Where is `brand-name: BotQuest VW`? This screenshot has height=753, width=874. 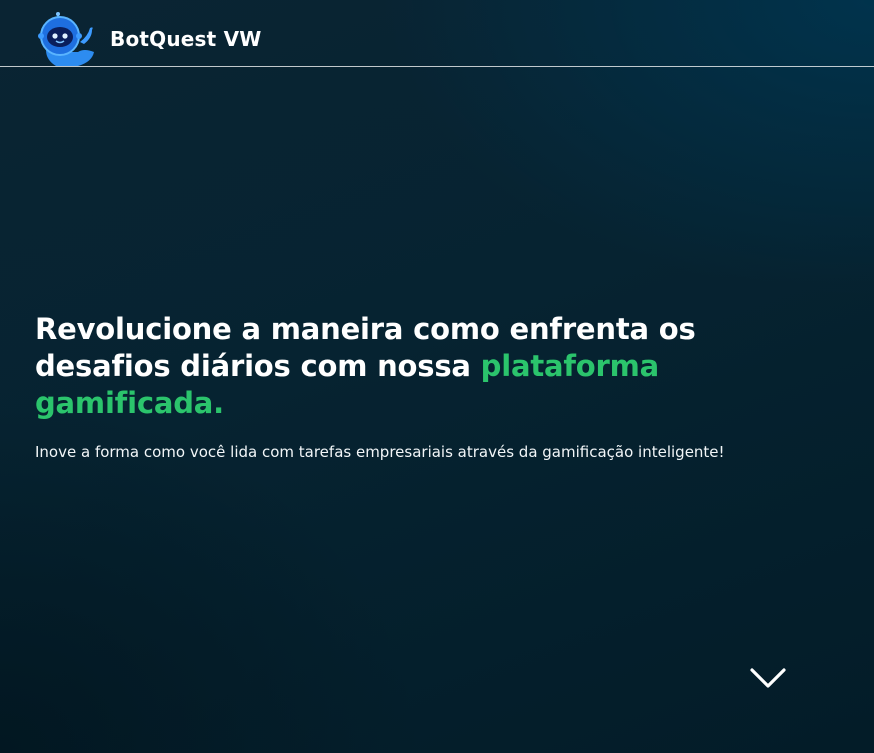
brand-name: BotQuest VW is located at coordinates (186, 39).